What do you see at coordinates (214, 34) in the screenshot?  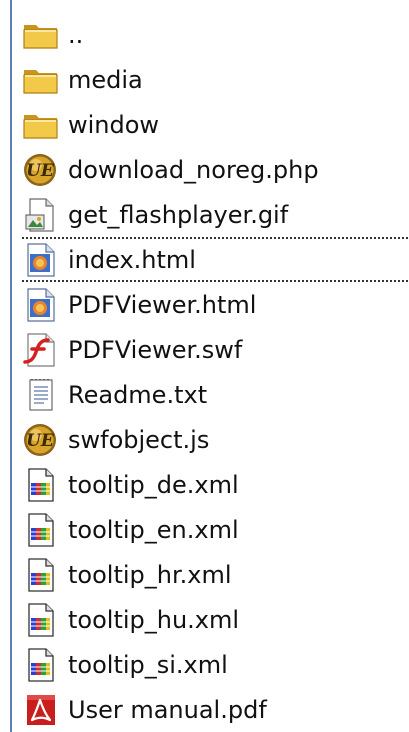 I see `file-list-item: ..` at bounding box center [214, 34].